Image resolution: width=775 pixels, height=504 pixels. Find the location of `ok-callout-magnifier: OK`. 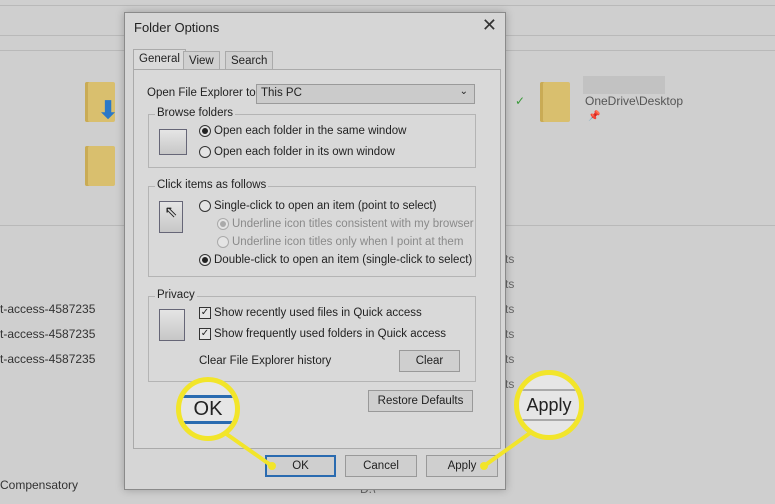

ok-callout-magnifier: OK is located at coordinates (208, 409).